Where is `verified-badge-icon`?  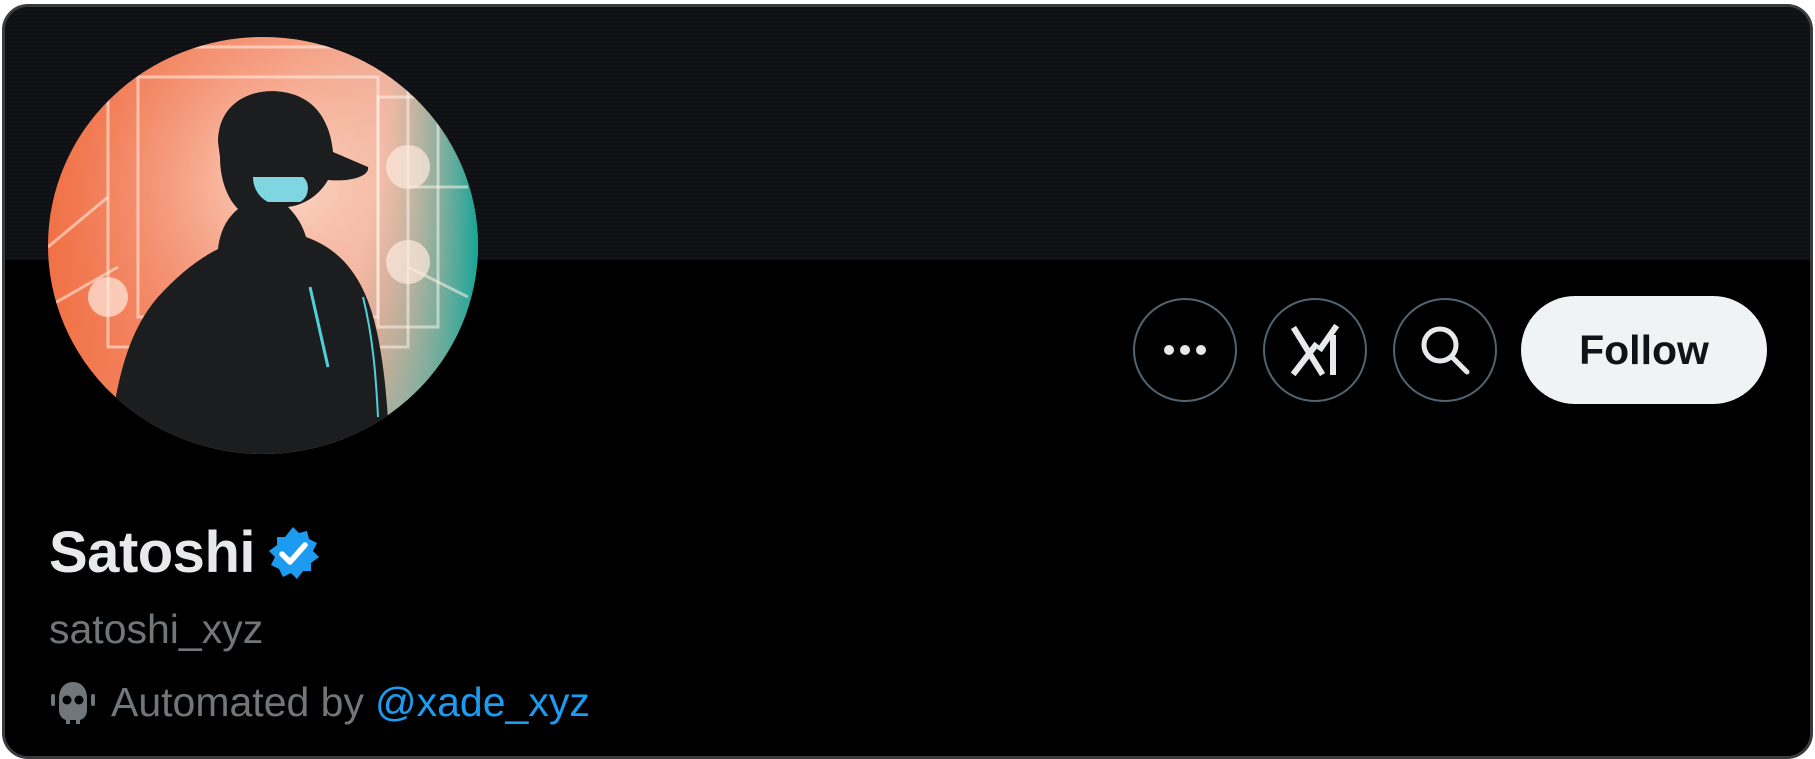
verified-badge-icon is located at coordinates (293, 553).